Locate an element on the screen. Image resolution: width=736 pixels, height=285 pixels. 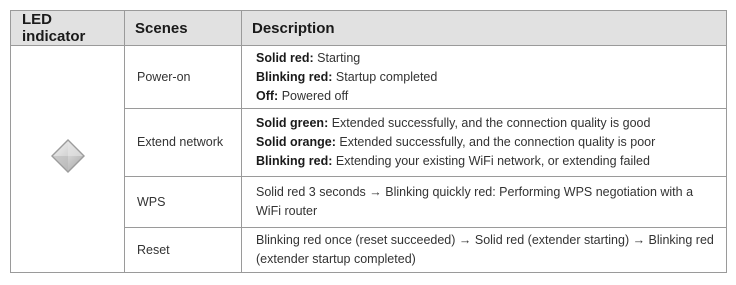
desc-label: Solid green: is located at coordinates (292, 123).